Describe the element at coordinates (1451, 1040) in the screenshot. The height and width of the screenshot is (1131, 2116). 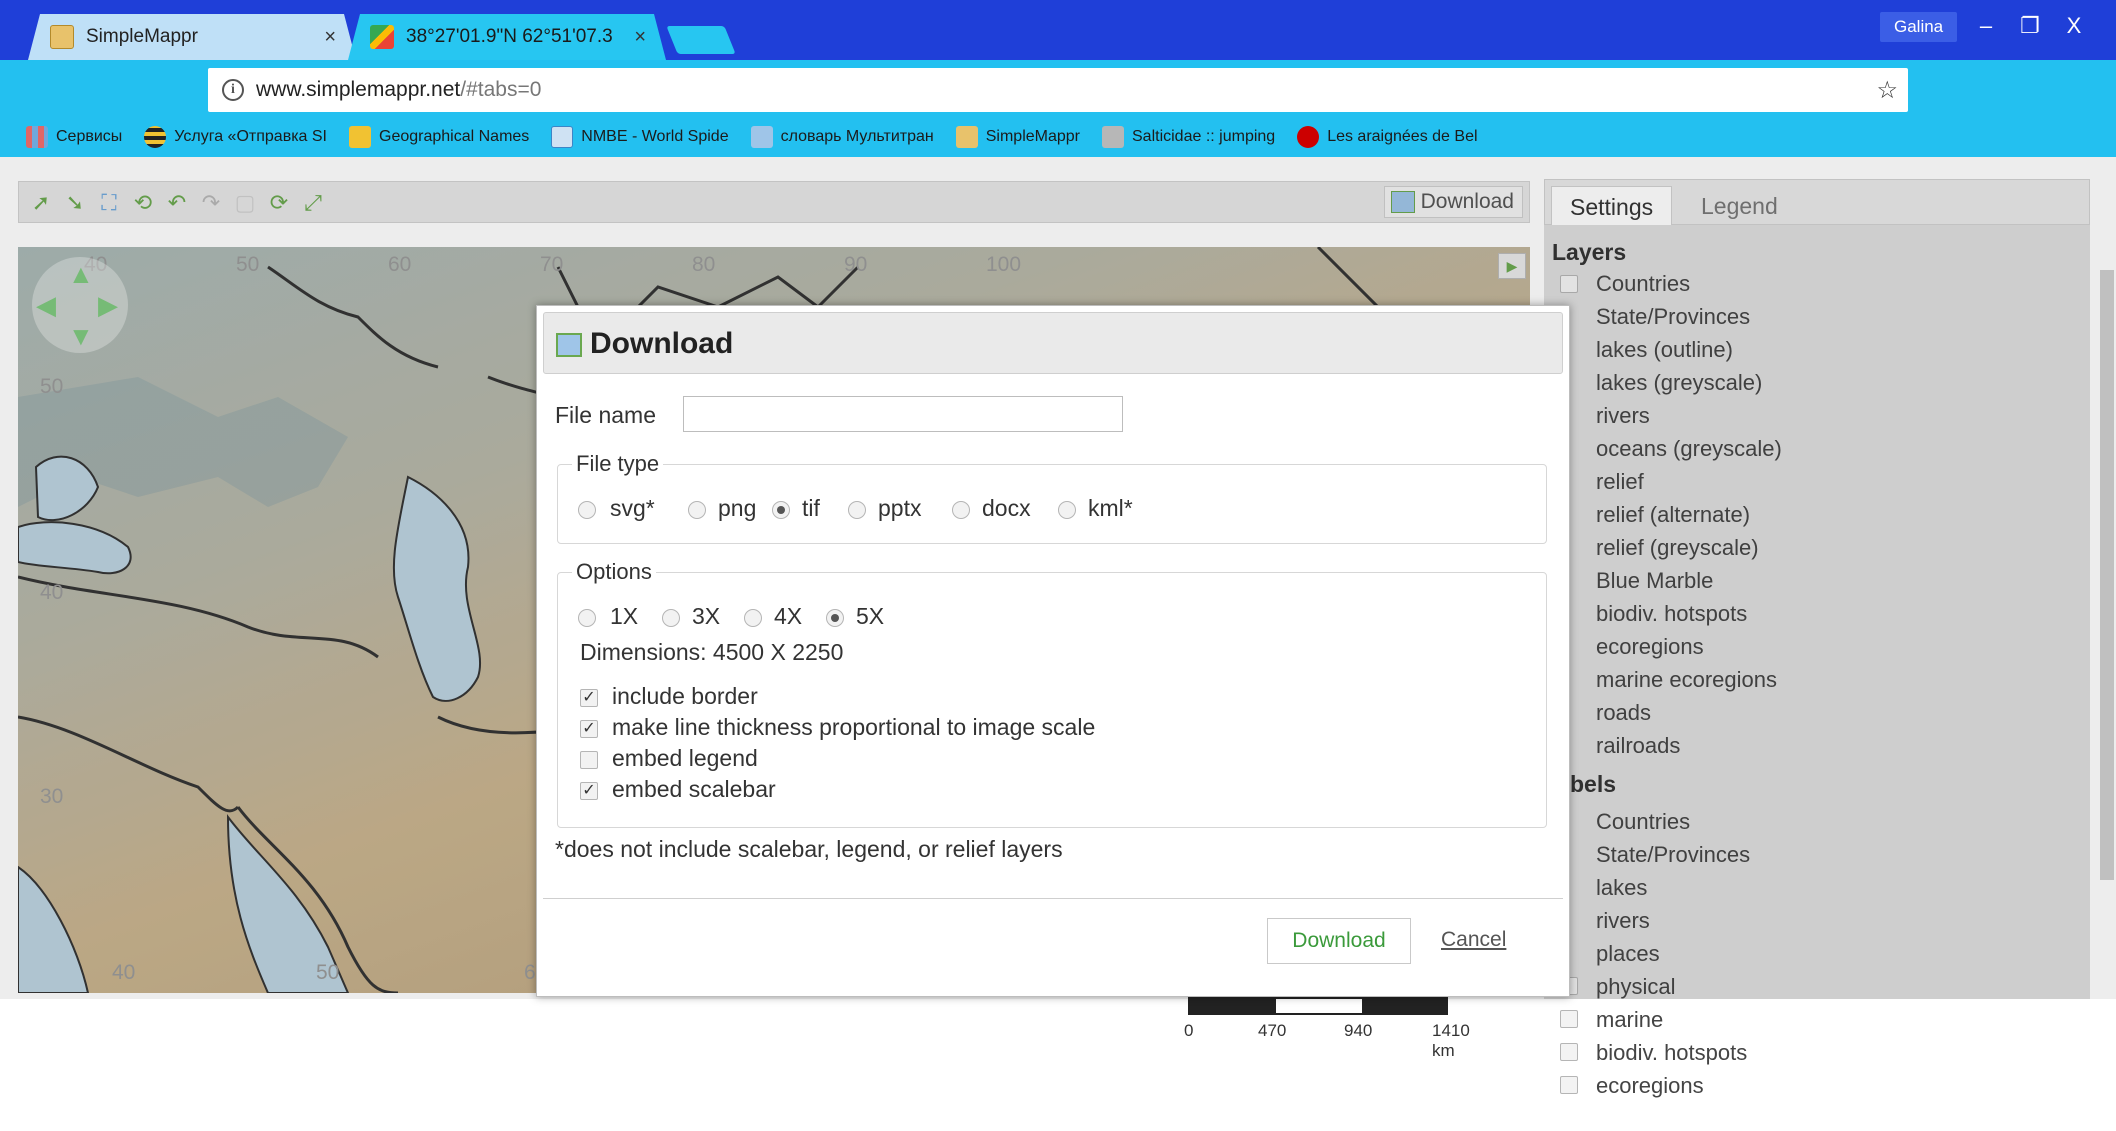
I see `scalebar-label: 1410 km` at that location.